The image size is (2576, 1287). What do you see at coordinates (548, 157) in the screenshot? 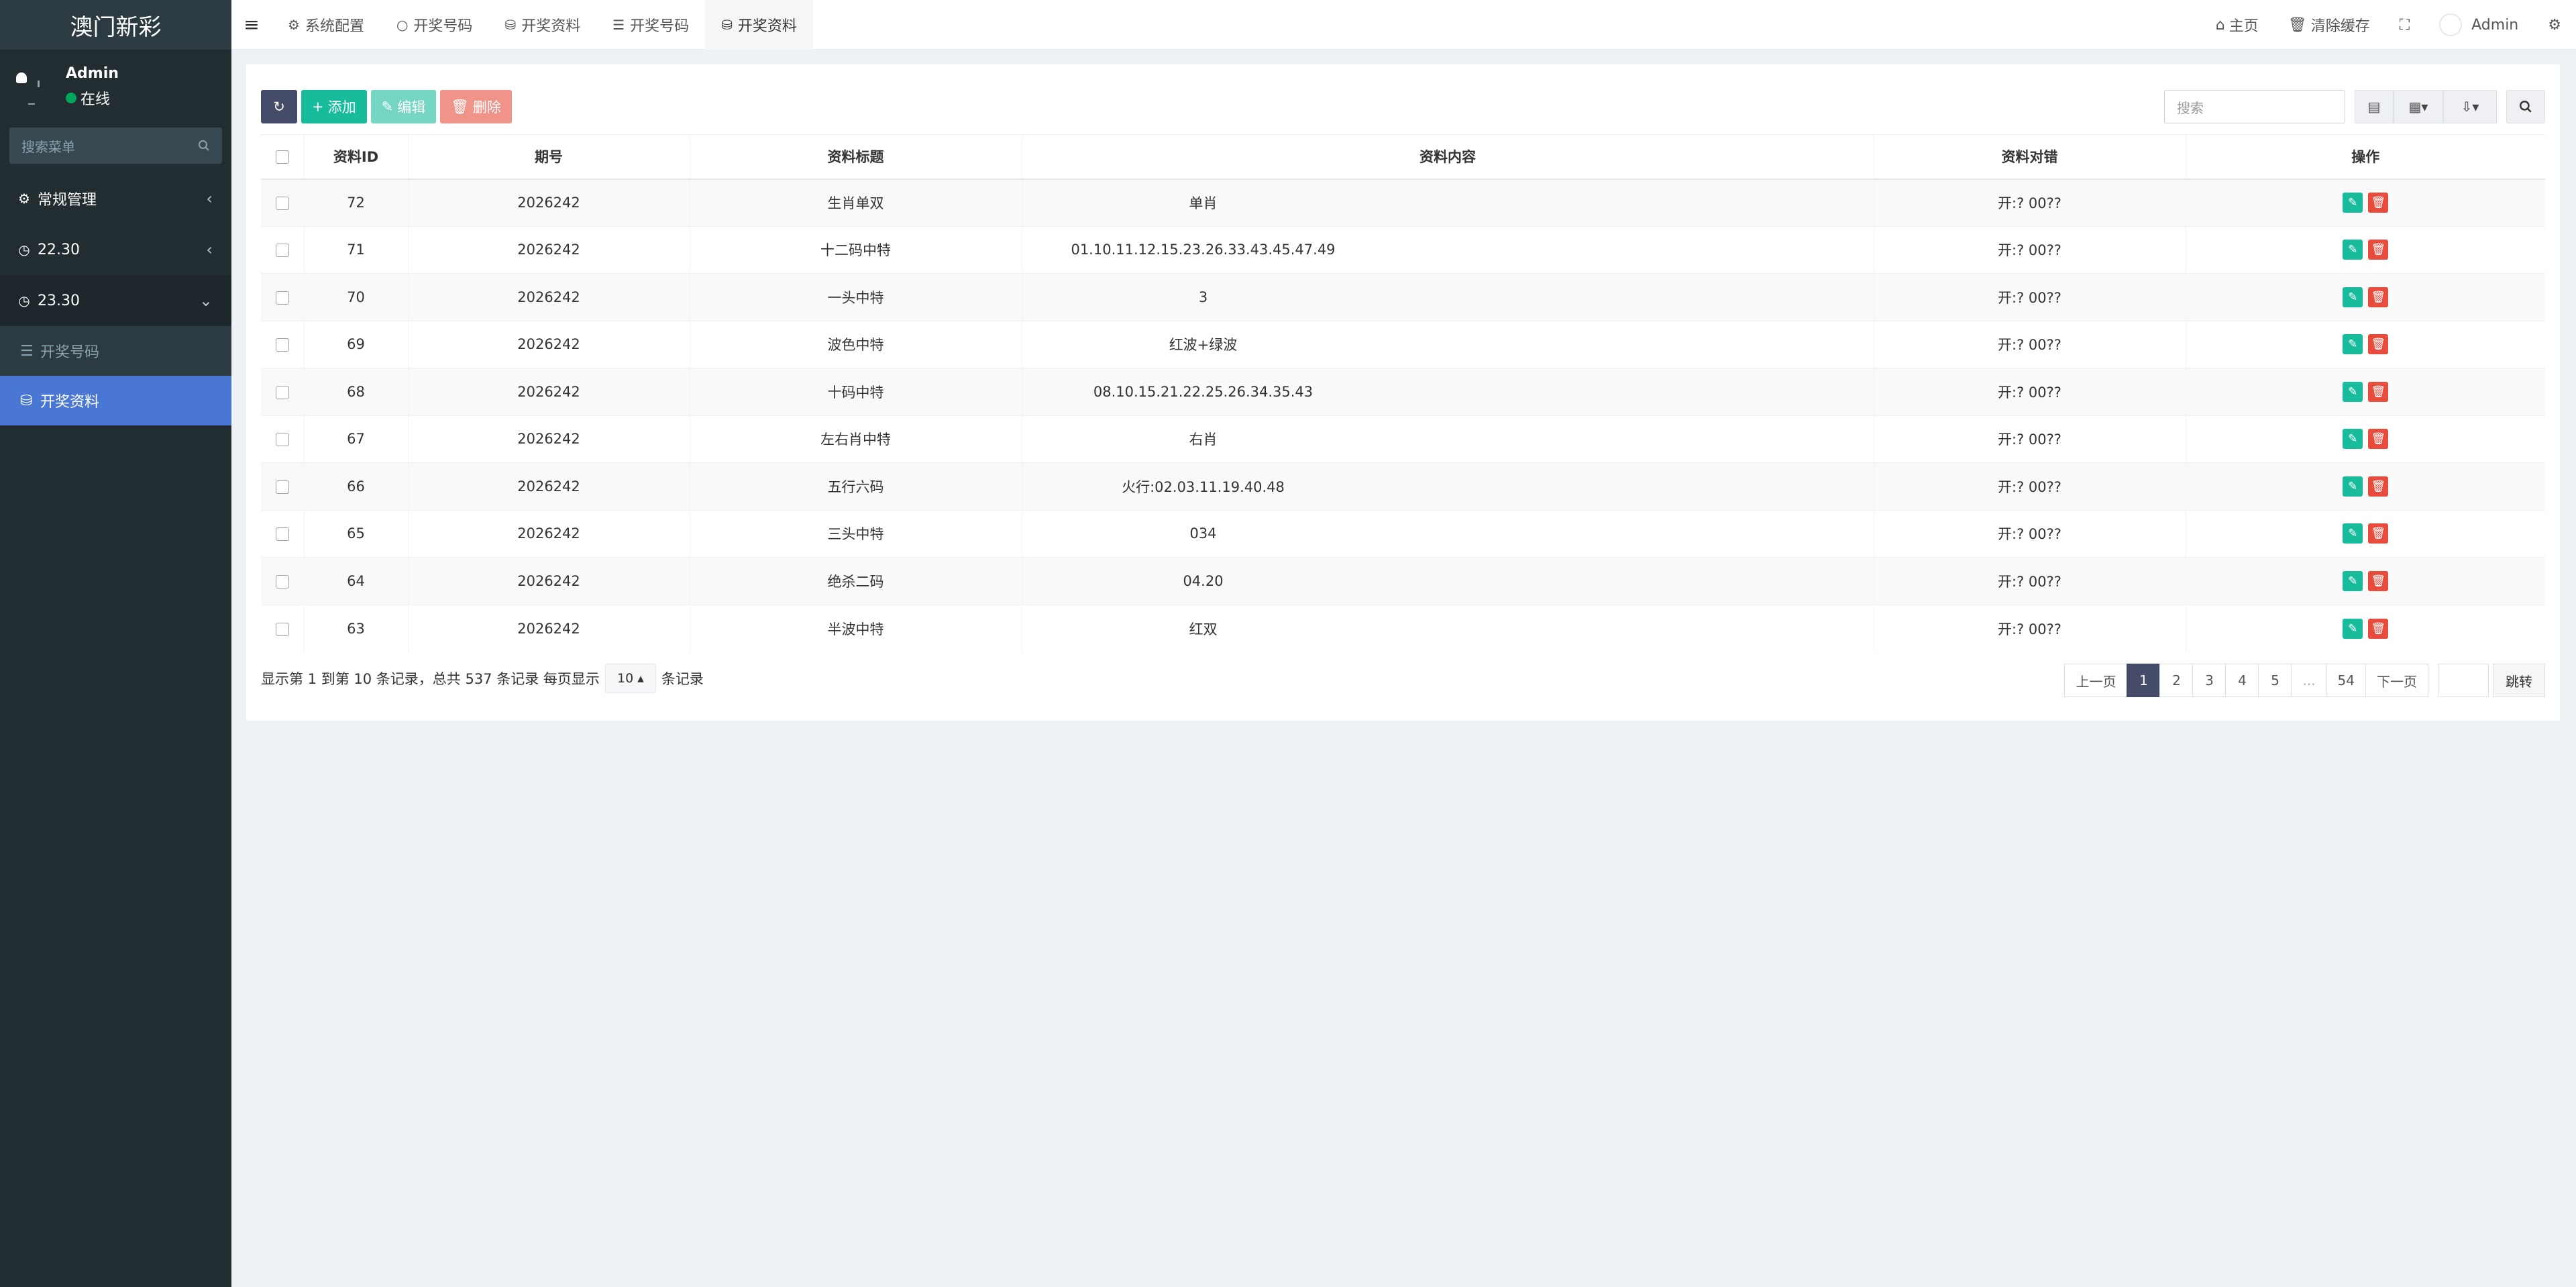
I see `column-header: 期号` at bounding box center [548, 157].